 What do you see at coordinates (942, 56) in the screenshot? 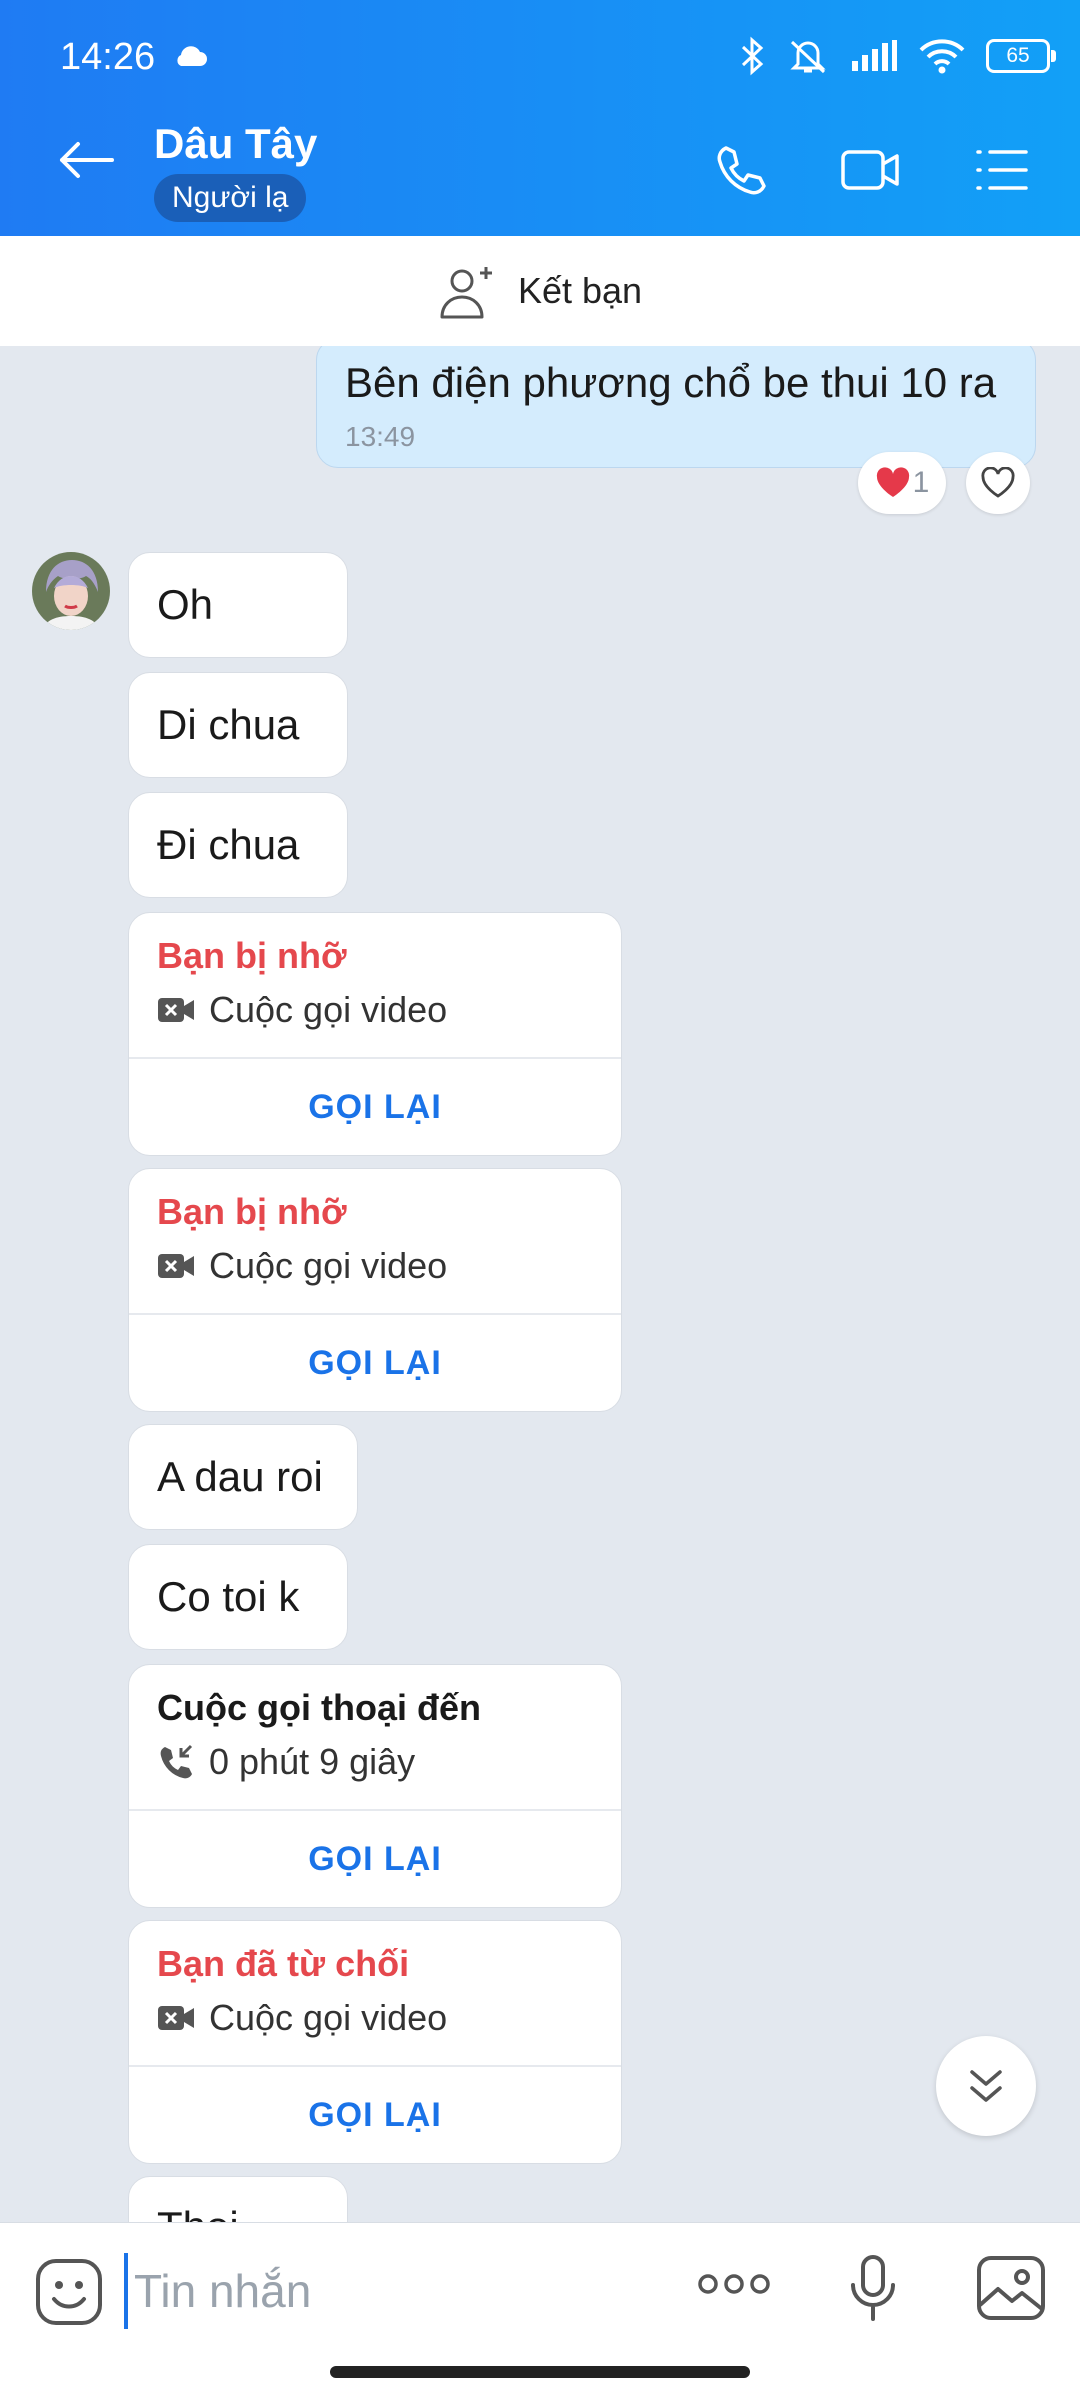
I see `wifi-icon` at bounding box center [942, 56].